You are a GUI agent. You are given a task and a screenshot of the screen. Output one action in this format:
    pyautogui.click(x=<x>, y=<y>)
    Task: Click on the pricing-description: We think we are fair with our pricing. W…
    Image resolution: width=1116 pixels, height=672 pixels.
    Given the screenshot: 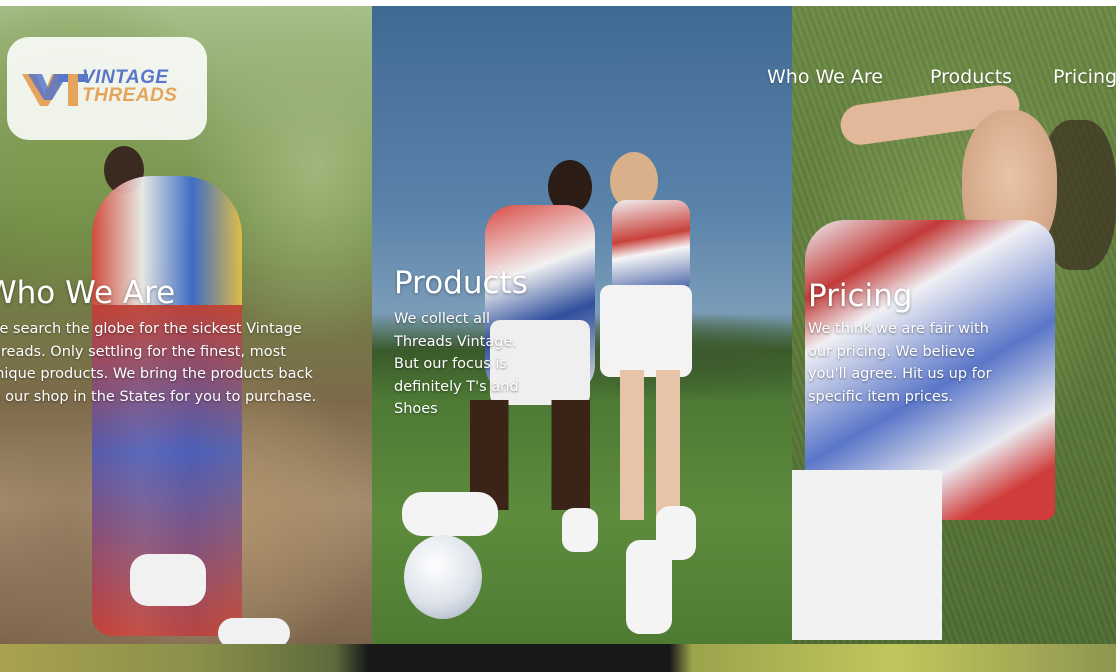 What is the action you would take?
    pyautogui.click(x=900, y=363)
    